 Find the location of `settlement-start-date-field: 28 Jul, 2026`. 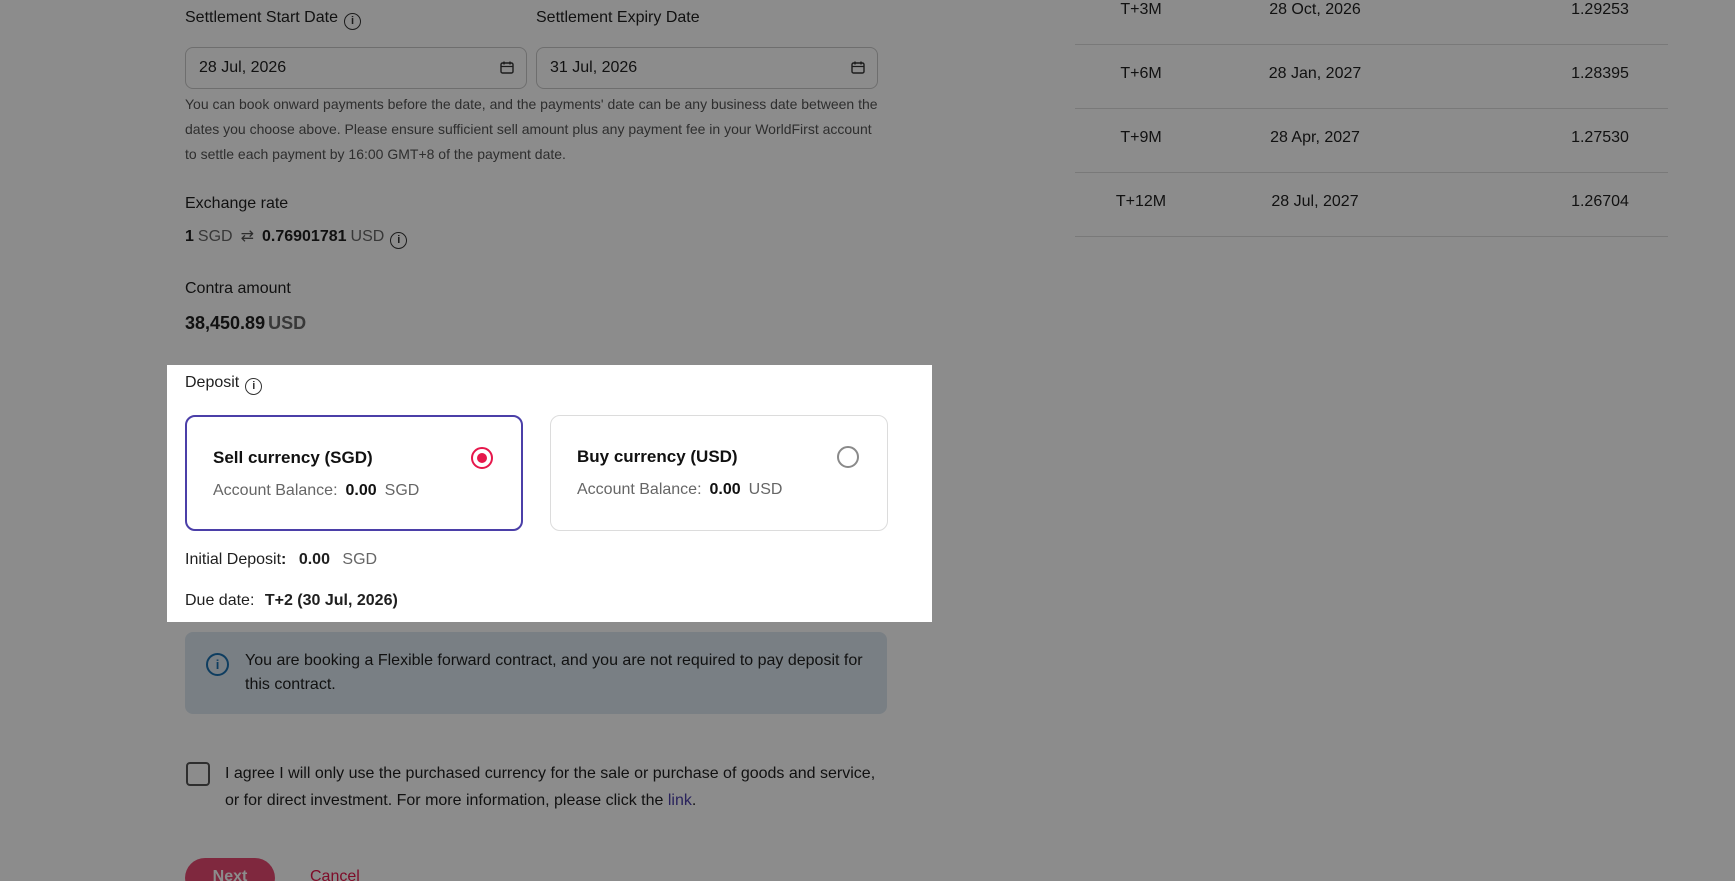

settlement-start-date-field: 28 Jul, 2026 is located at coordinates (356, 68).